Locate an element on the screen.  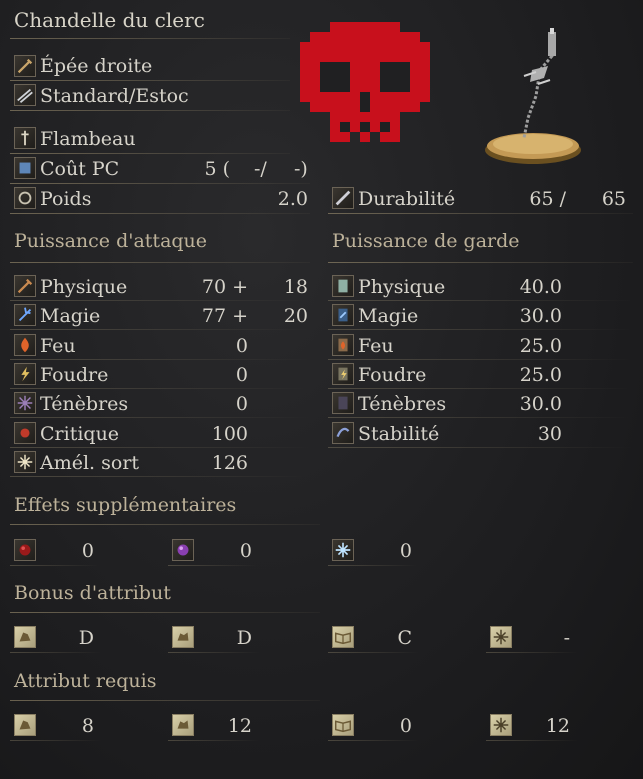
attack-type-label: Standard/Estoc is located at coordinates (114, 96).